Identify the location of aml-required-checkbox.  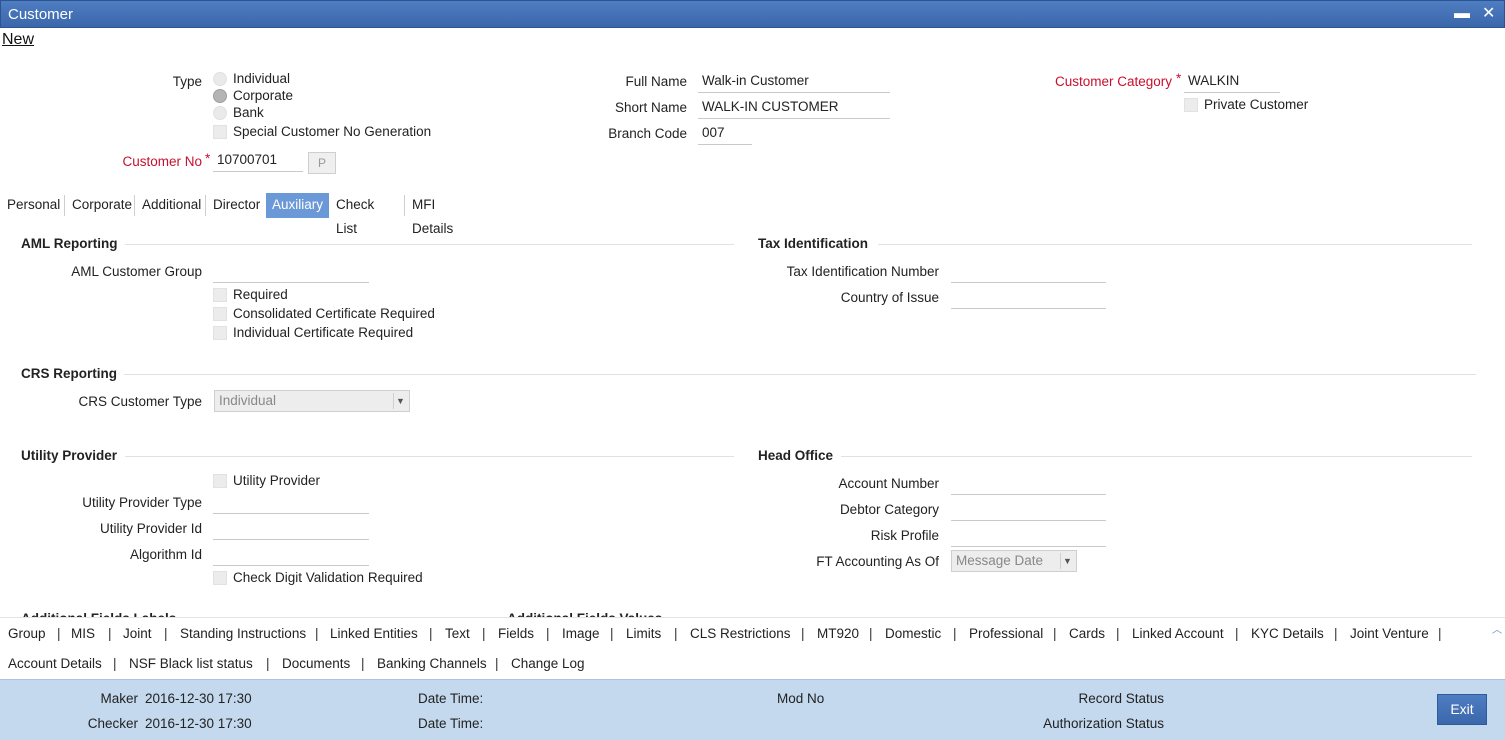
(220, 295).